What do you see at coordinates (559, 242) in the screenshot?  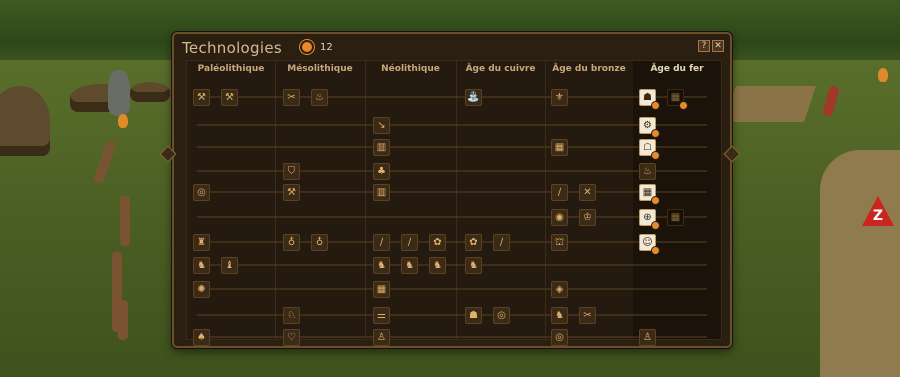 I see `tech-node-icon: ⛫` at bounding box center [559, 242].